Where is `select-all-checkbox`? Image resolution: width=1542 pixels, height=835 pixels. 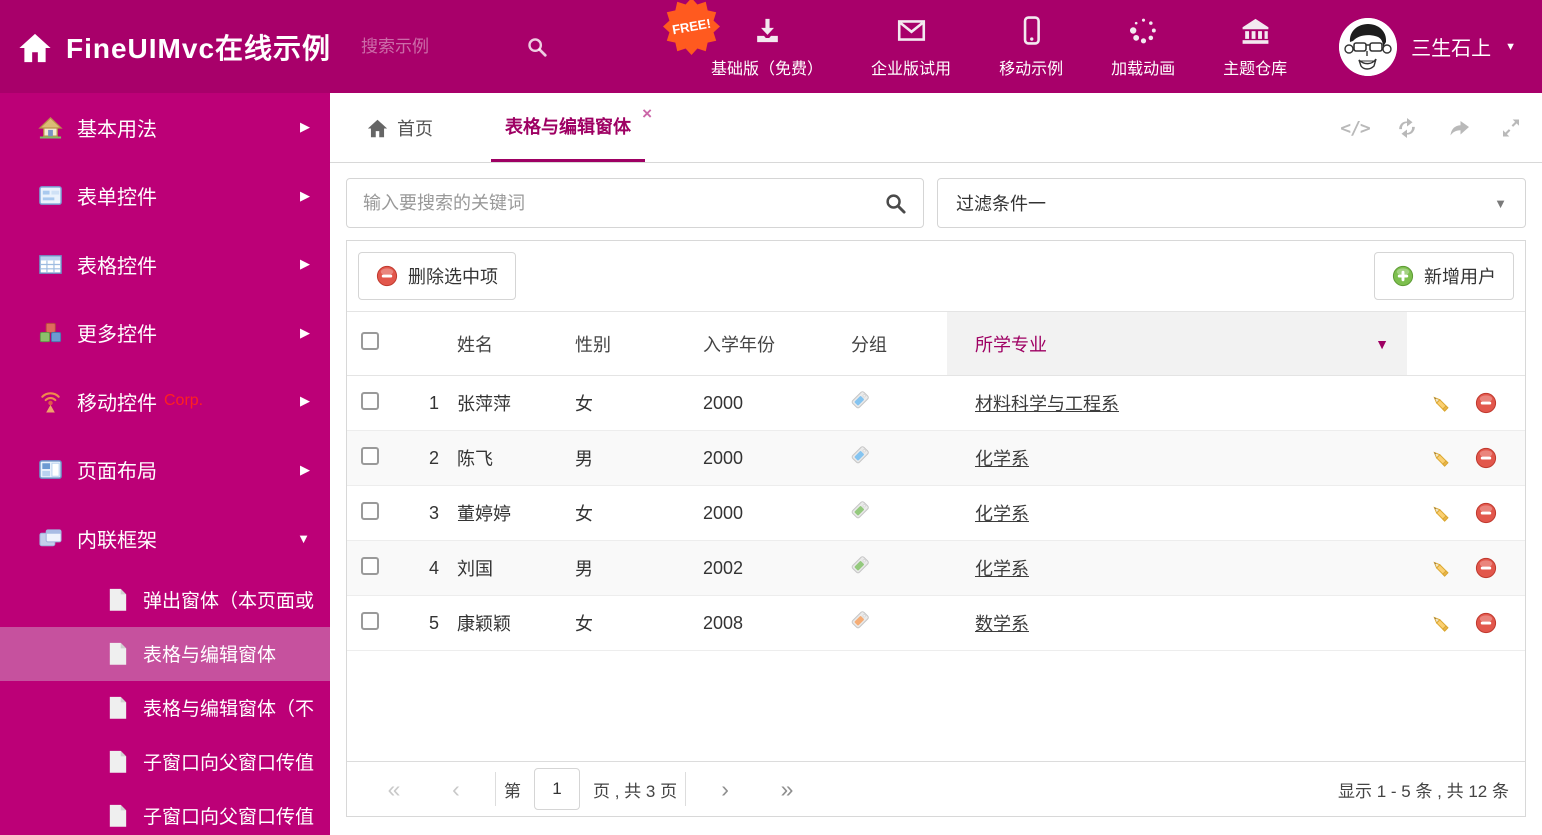 select-all-checkbox is located at coordinates (370, 341).